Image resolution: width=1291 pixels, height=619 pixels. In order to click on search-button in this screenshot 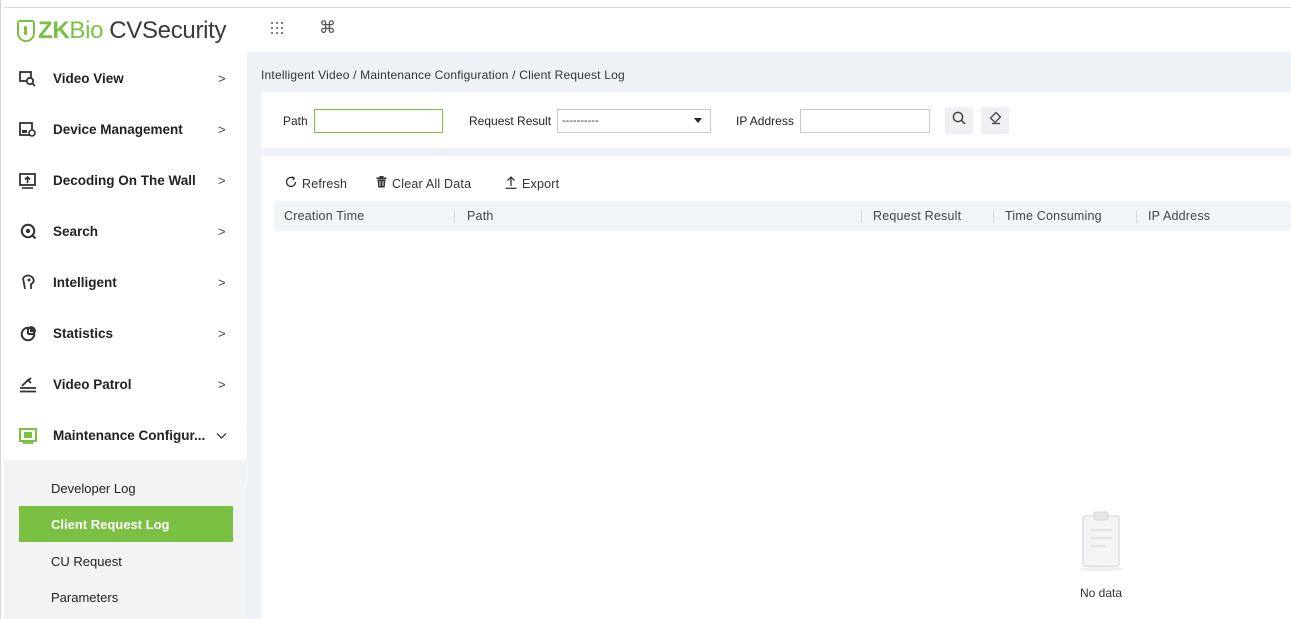, I will do `click(959, 120)`.